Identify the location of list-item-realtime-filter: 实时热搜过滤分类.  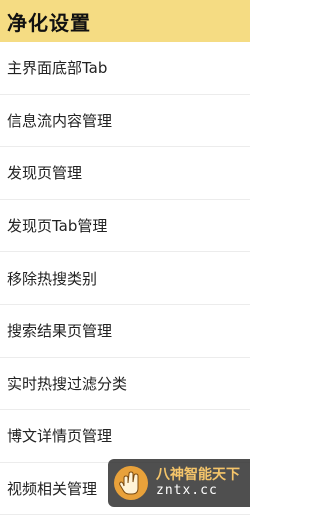
(125, 384).